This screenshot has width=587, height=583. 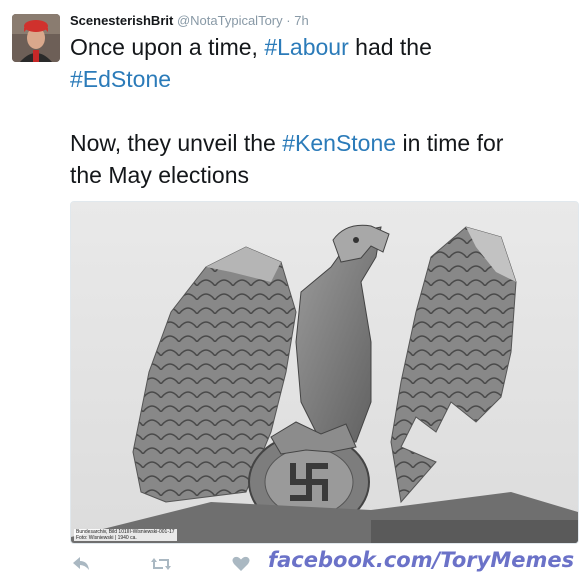 What do you see at coordinates (159, 175) in the screenshot?
I see `tweet-line-4: the May elections` at bounding box center [159, 175].